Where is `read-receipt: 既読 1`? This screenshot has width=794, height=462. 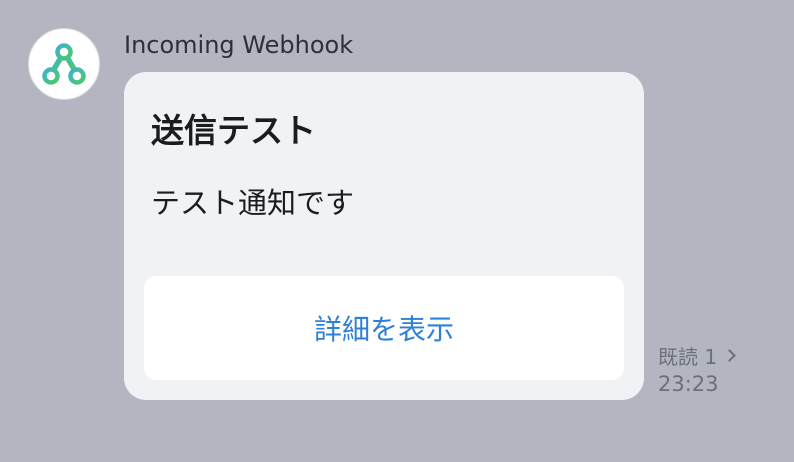
read-receipt: 既読 1 is located at coordinates (697, 355).